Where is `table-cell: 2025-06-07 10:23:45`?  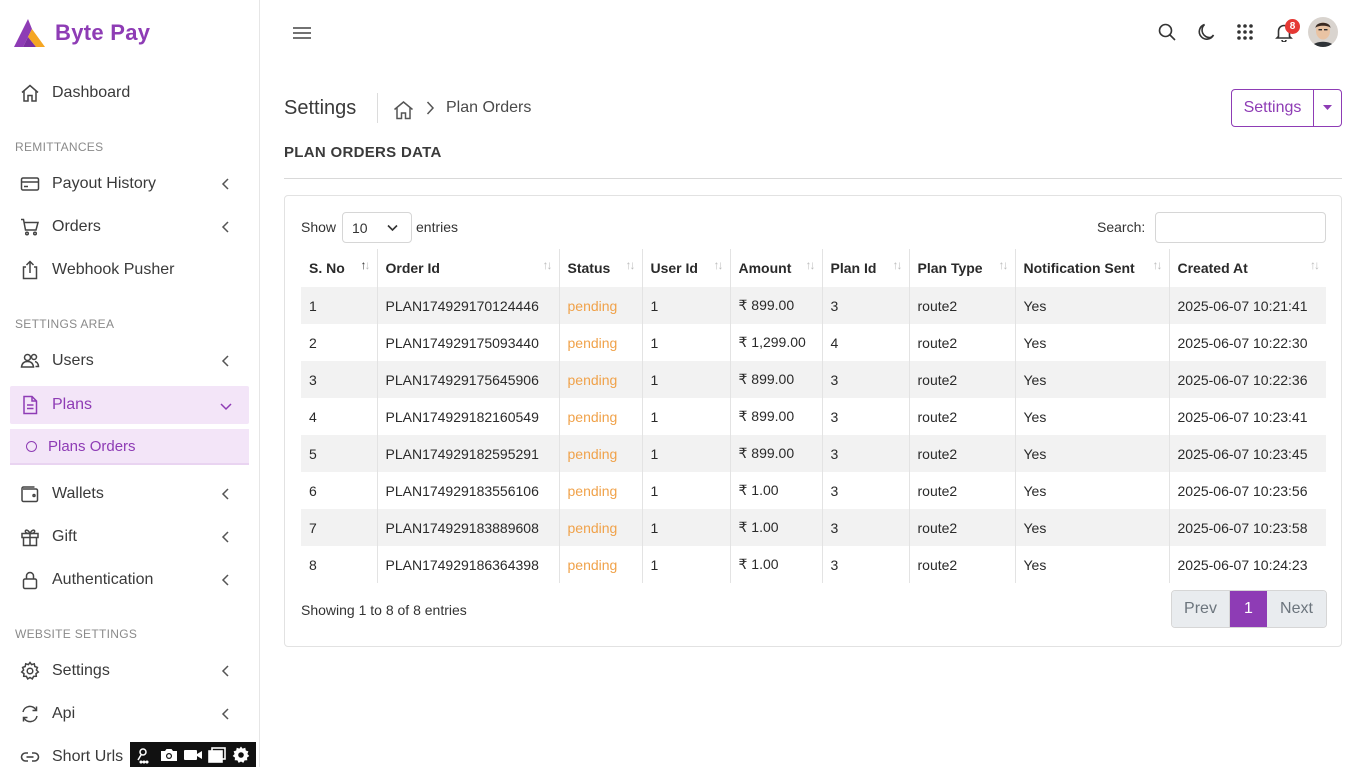
table-cell: 2025-06-07 10:23:45 is located at coordinates (1247, 453).